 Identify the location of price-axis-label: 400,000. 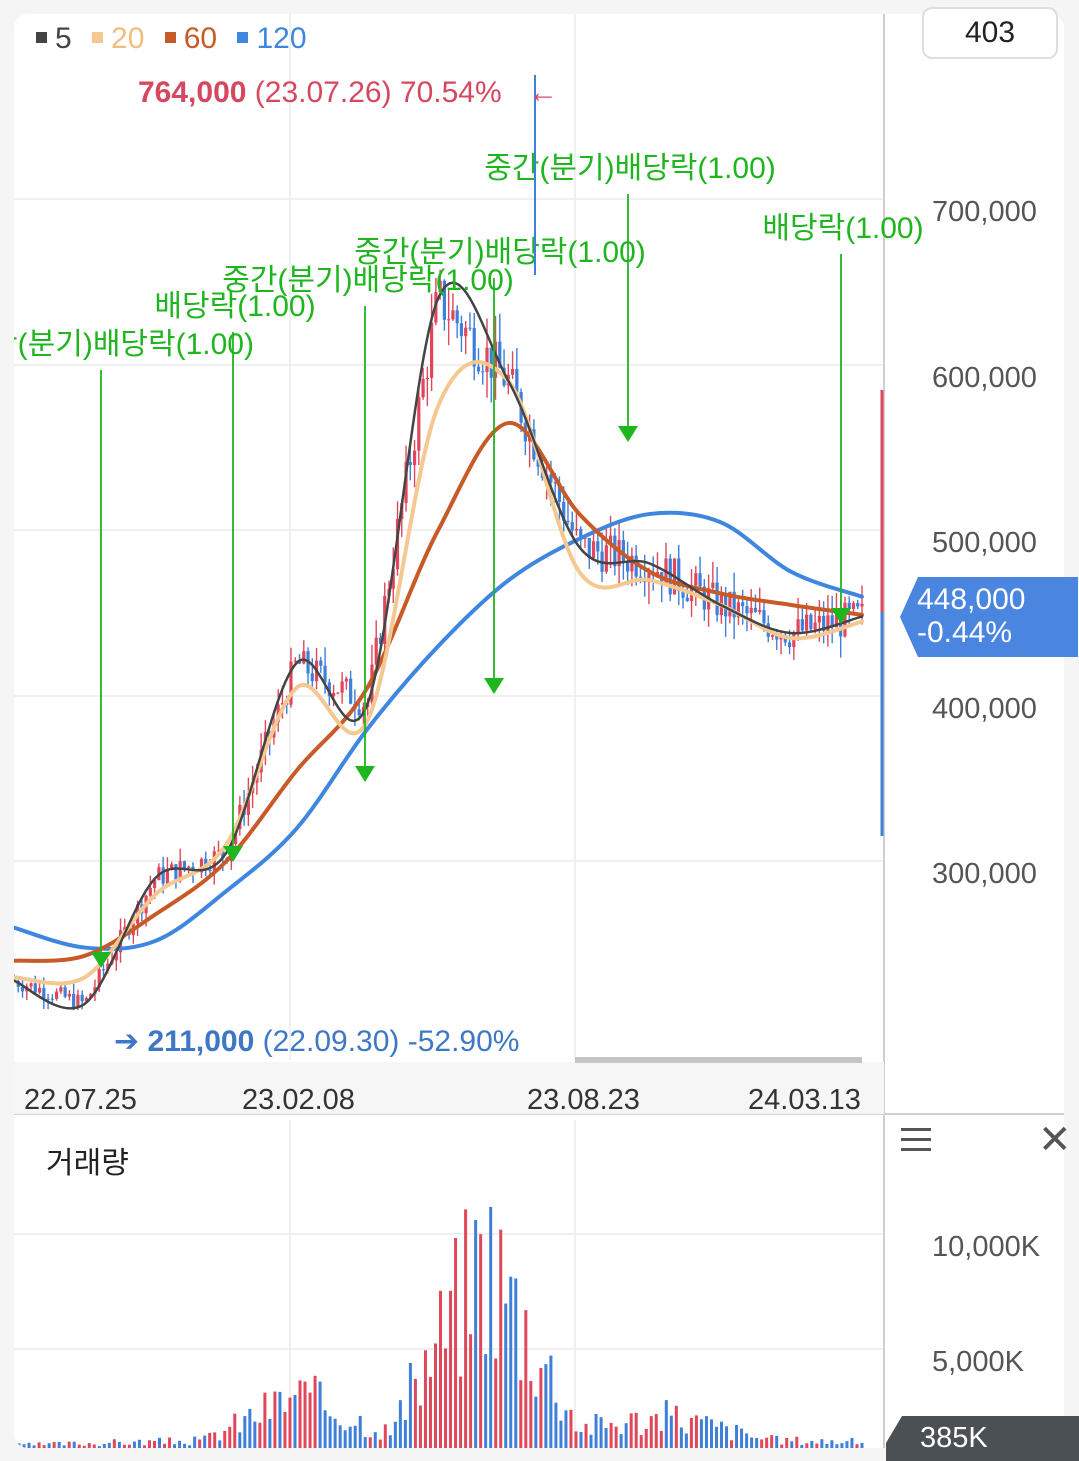
(984, 709).